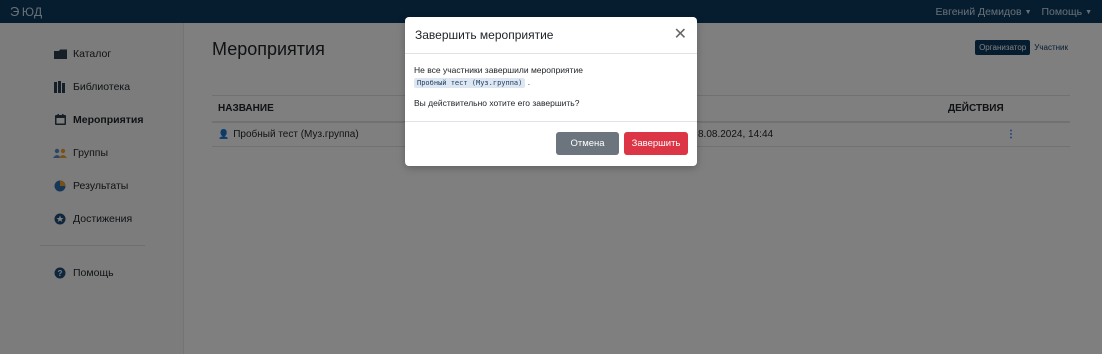 This screenshot has width=1102, height=354. Describe the element at coordinates (499, 70) in the screenshot. I see `dialog-message: Не все участники завершили мероприятие` at that location.